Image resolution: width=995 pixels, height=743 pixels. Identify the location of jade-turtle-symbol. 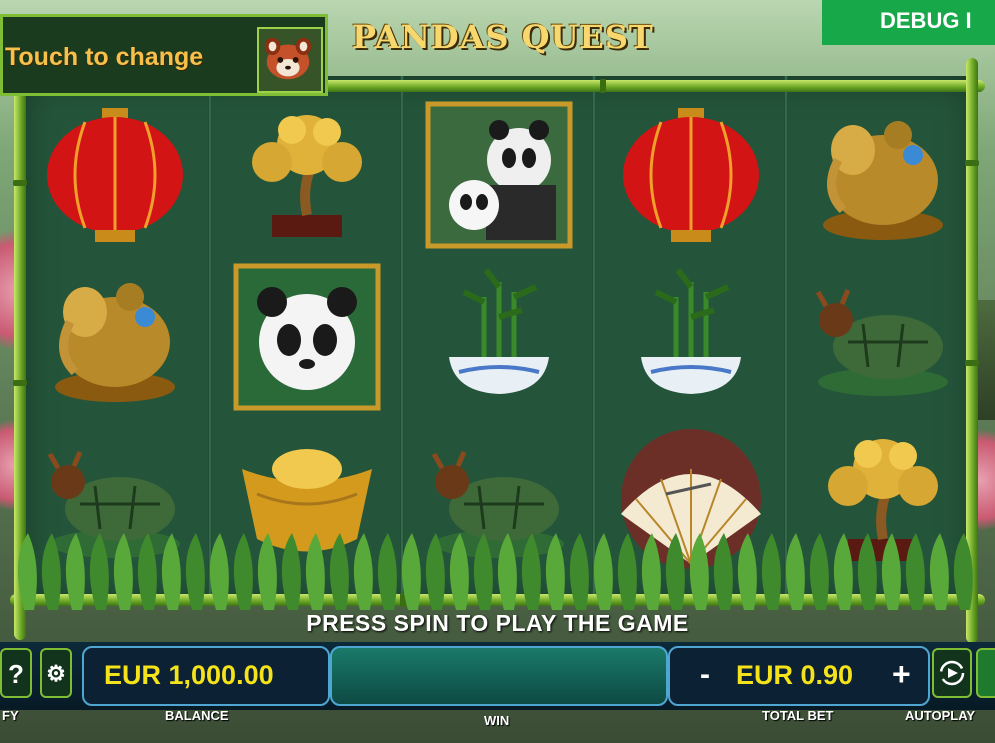
(883, 337).